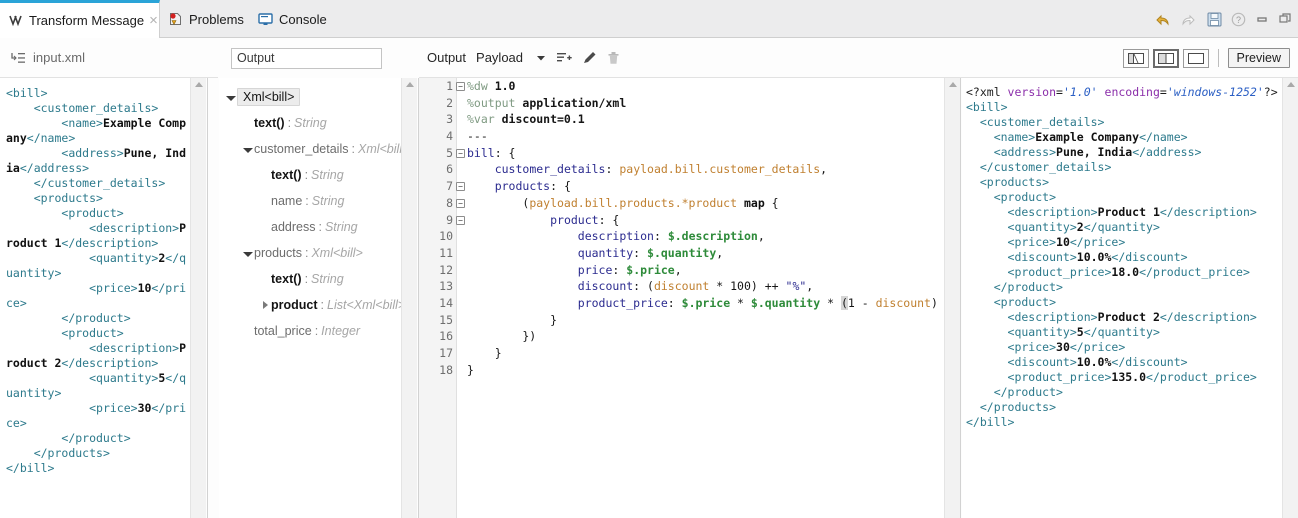  I want to click on help-icon: ?, so click(1238, 19).